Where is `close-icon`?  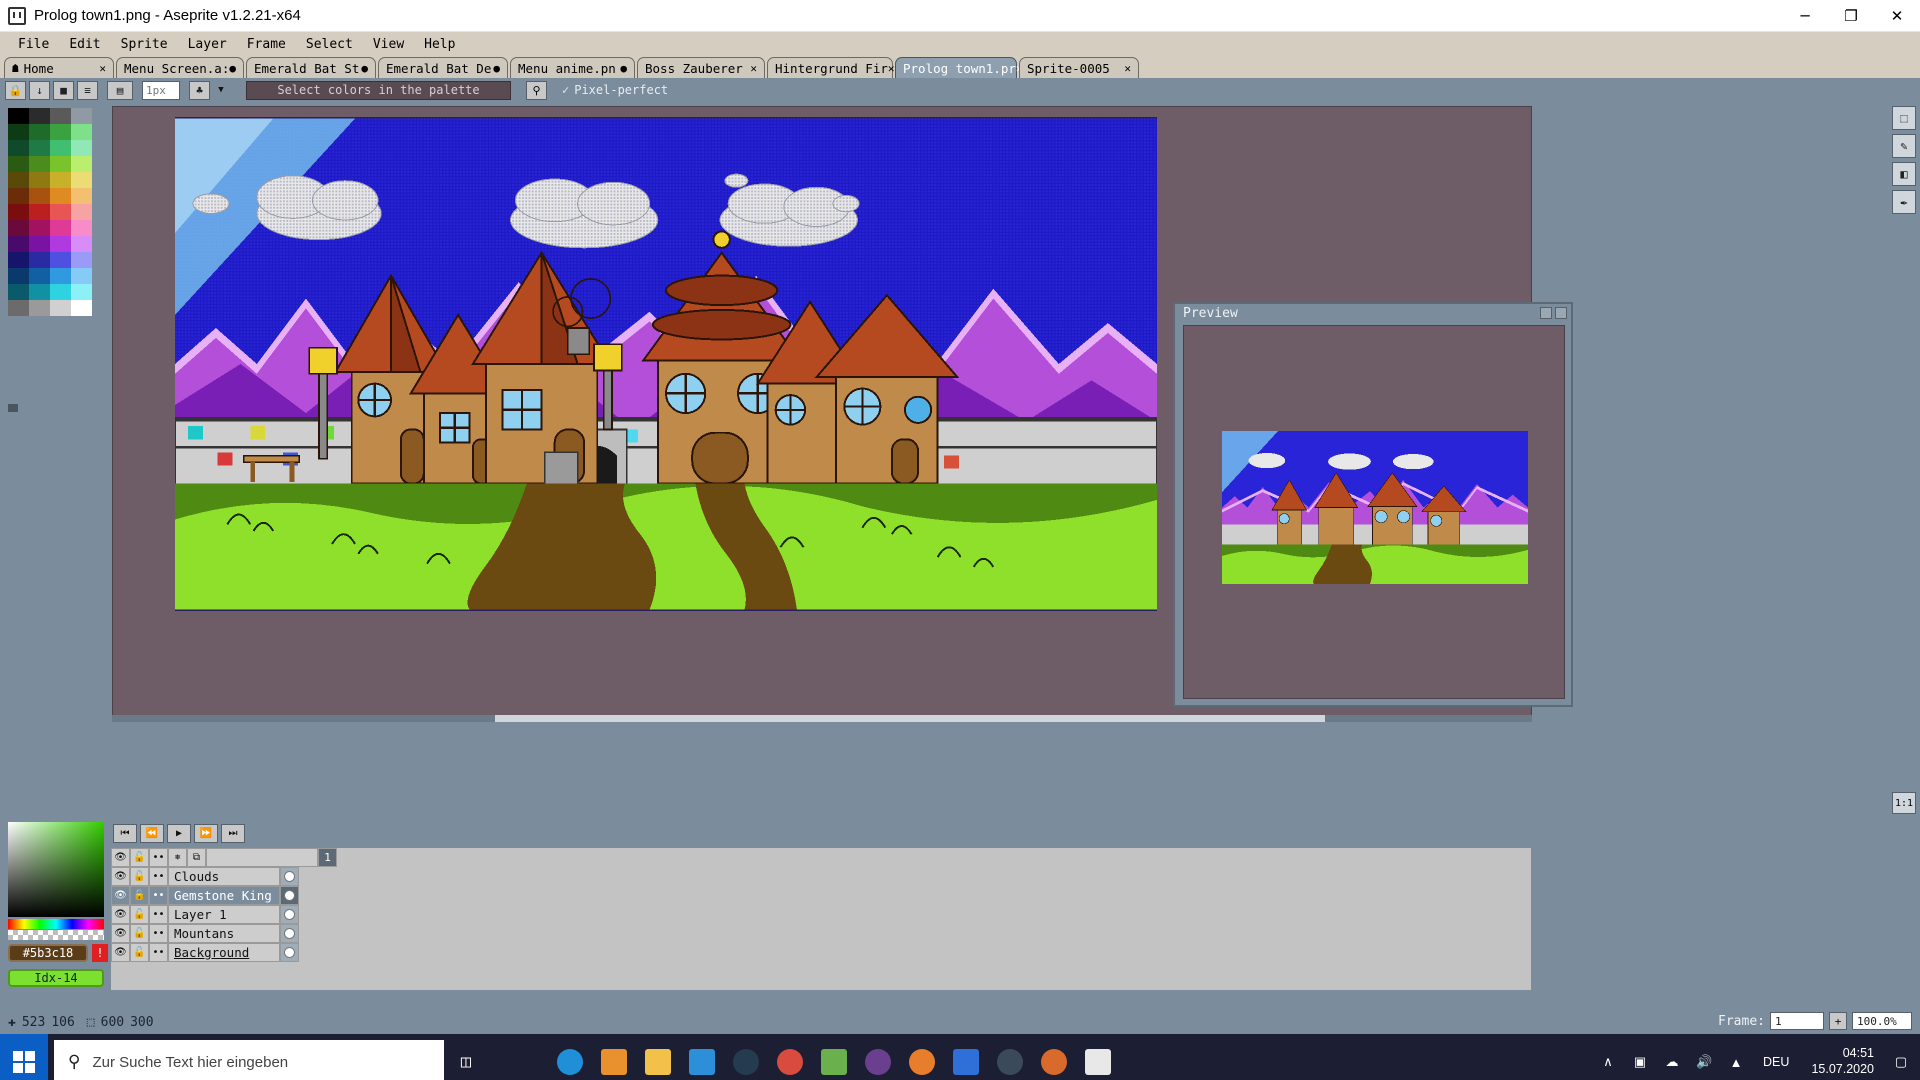 close-icon is located at coordinates (1561, 313).